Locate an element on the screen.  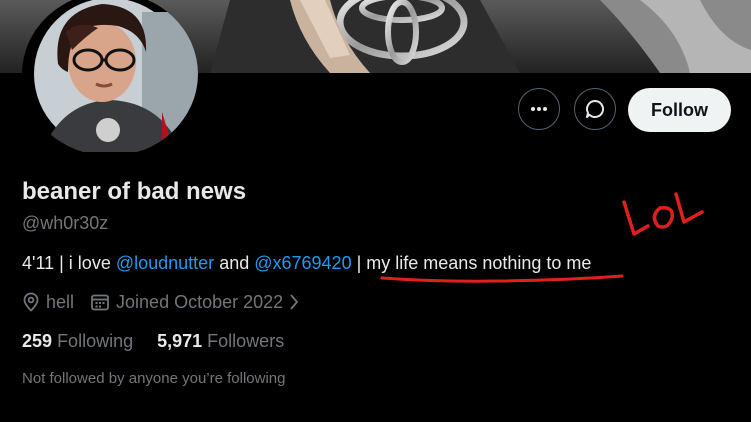
bio-text: and is located at coordinates (234, 263).